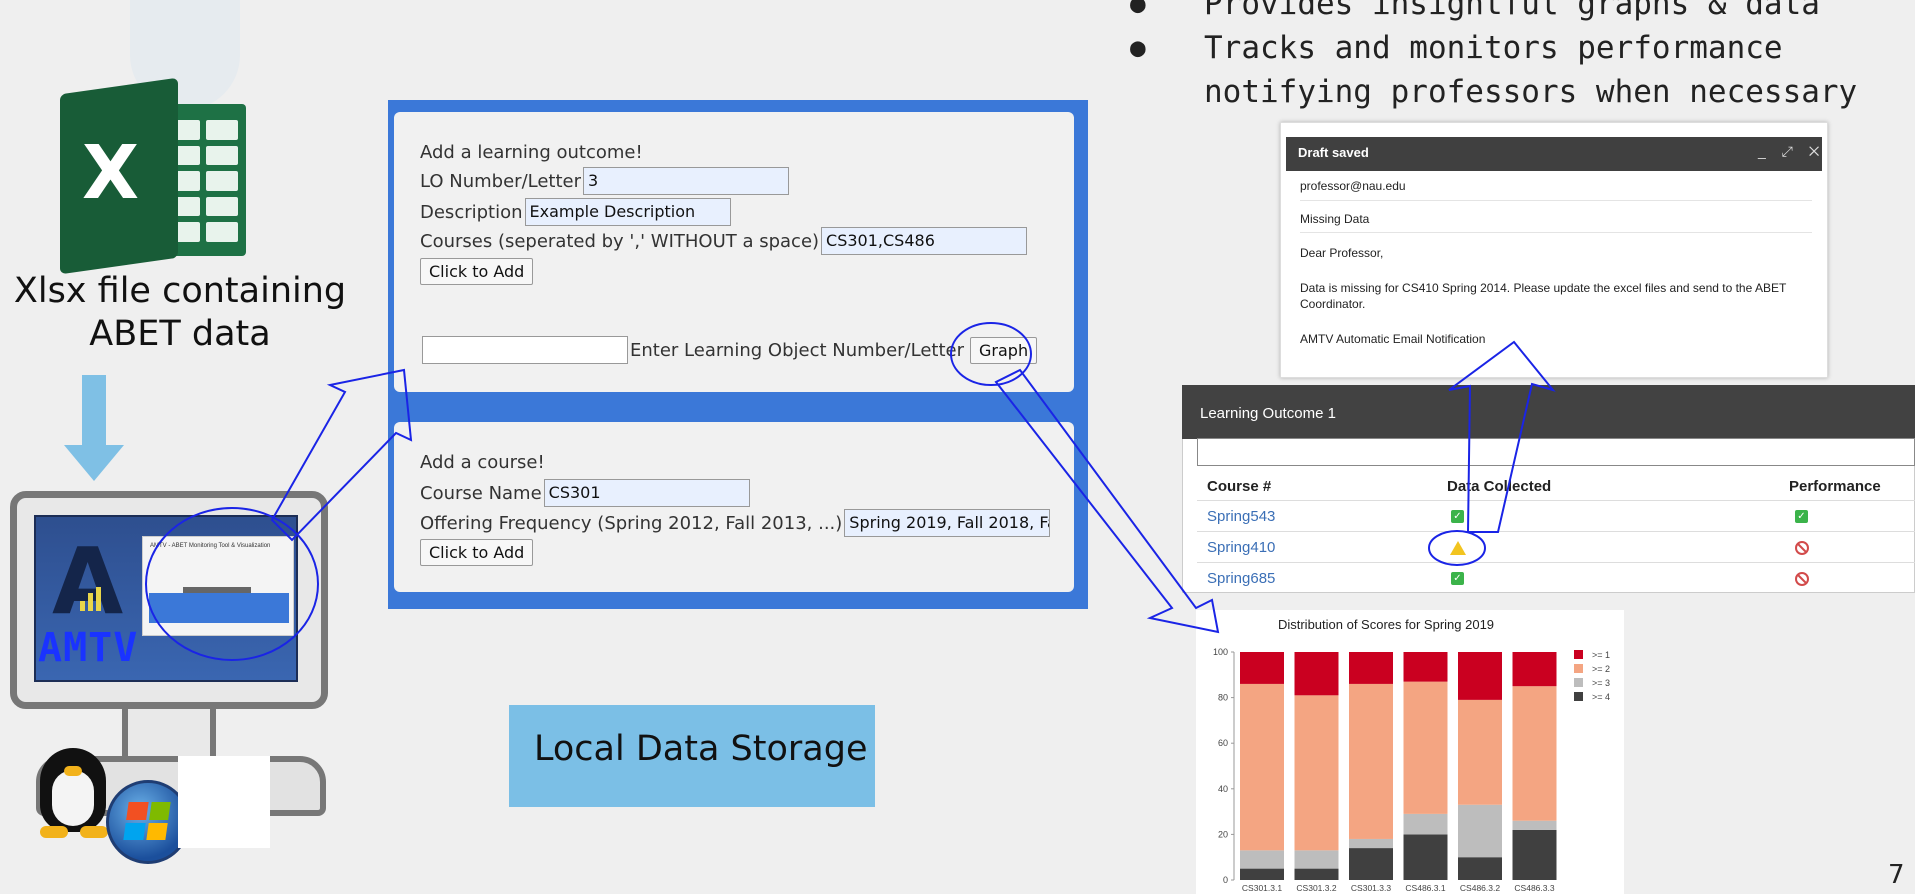  What do you see at coordinates (1425, 888) in the screenshot?
I see `x-tick-label: CS486.3.1` at bounding box center [1425, 888].